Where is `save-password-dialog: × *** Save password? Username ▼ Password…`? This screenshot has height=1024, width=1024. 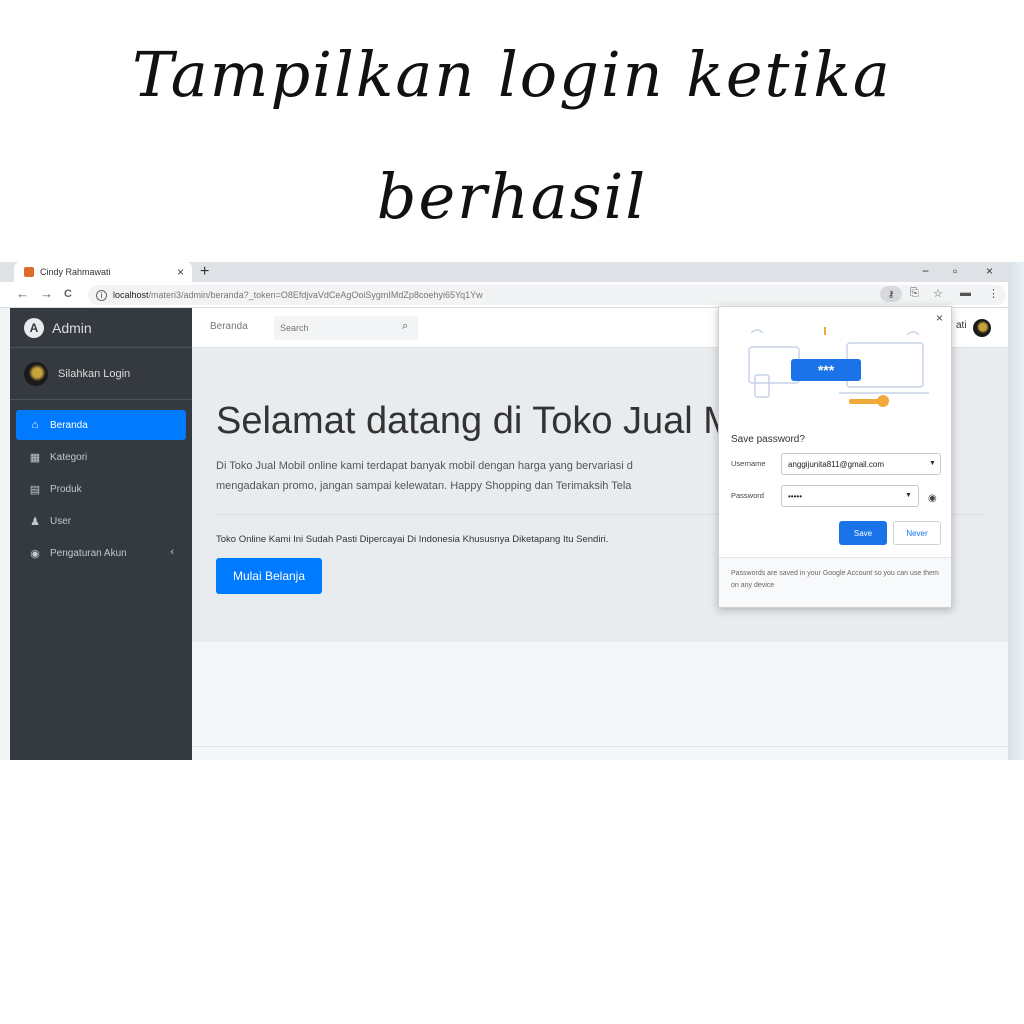 save-password-dialog: × *** Save password? Username ▼ Password… is located at coordinates (835, 457).